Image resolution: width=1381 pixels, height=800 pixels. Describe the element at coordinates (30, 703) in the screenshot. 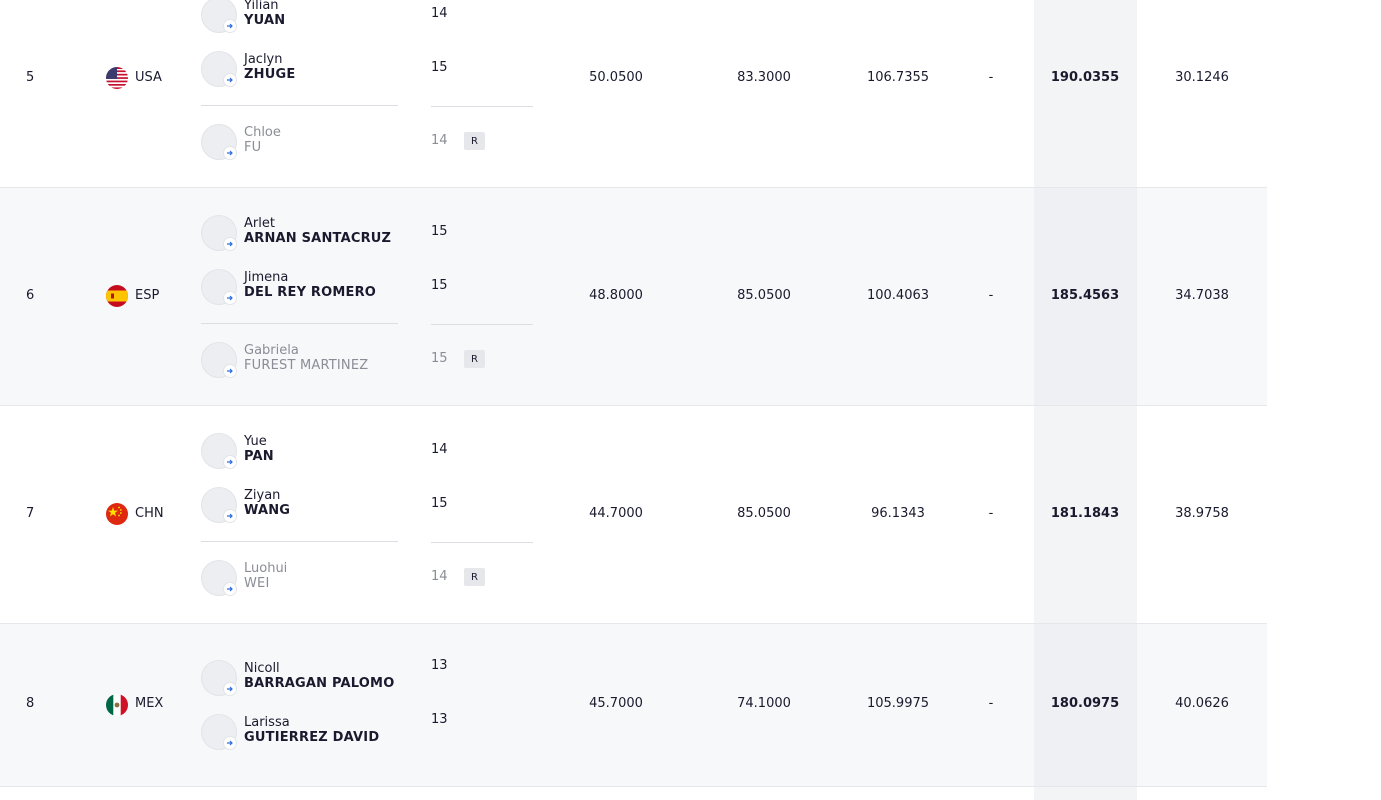

I see `rank: 8` at that location.